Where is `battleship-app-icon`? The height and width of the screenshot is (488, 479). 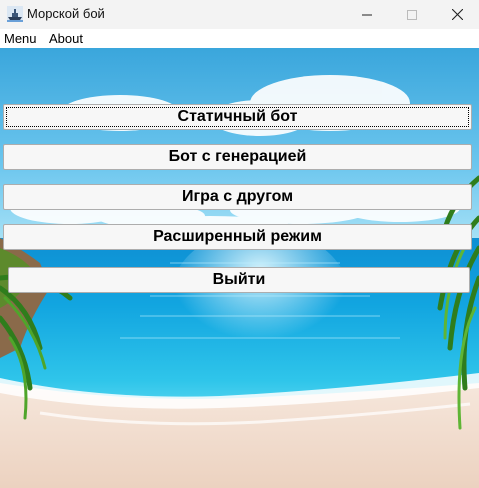 battleship-app-icon is located at coordinates (15, 14).